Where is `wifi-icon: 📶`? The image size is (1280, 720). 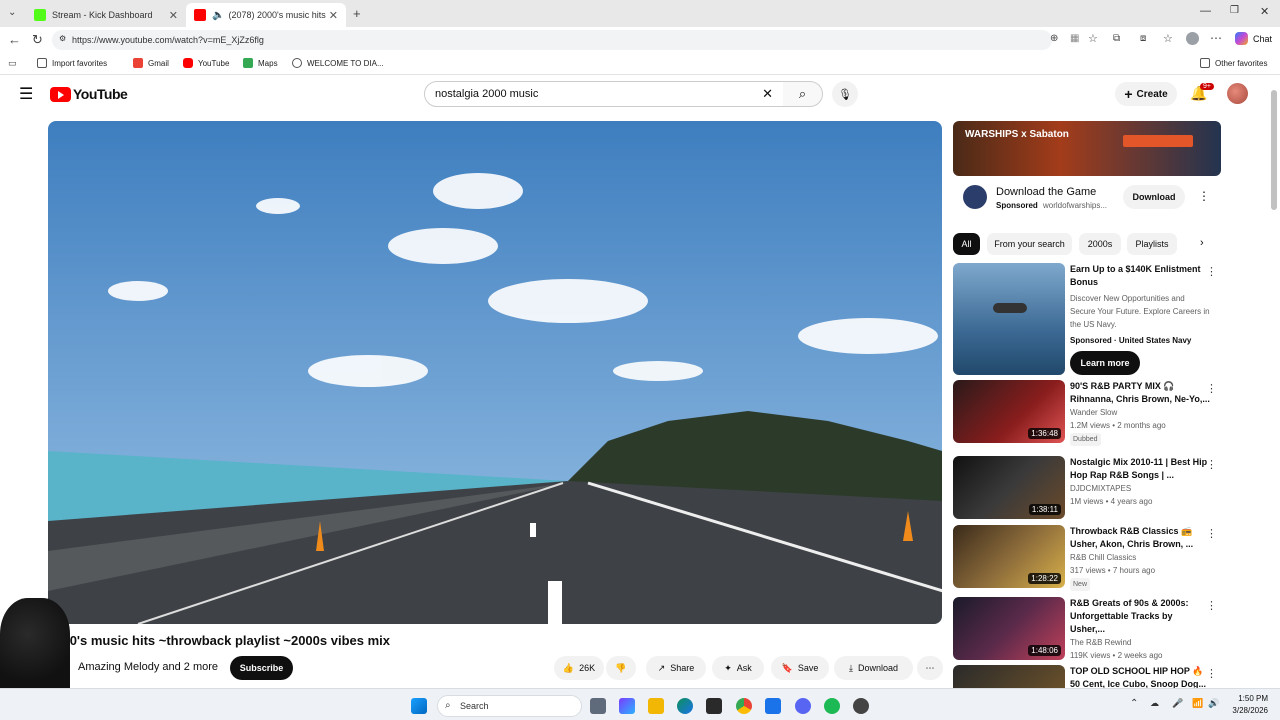
wifi-icon: 📶 is located at coordinates (1197, 703).